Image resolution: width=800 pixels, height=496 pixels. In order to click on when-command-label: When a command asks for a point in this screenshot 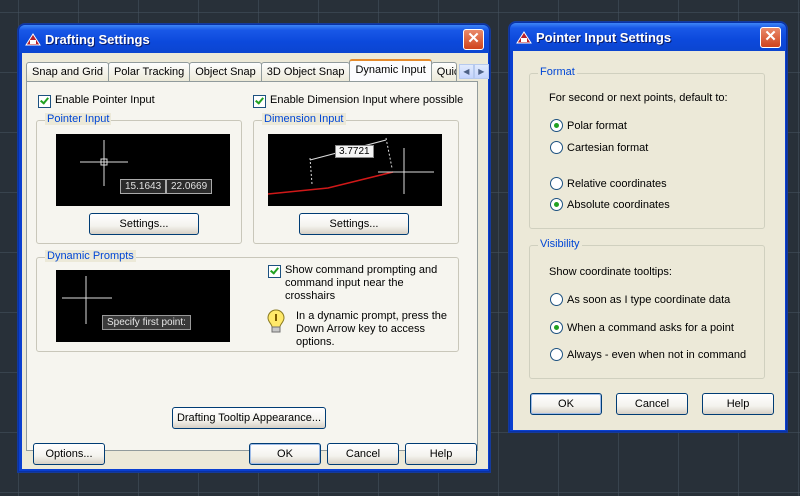, I will do `click(650, 327)`.